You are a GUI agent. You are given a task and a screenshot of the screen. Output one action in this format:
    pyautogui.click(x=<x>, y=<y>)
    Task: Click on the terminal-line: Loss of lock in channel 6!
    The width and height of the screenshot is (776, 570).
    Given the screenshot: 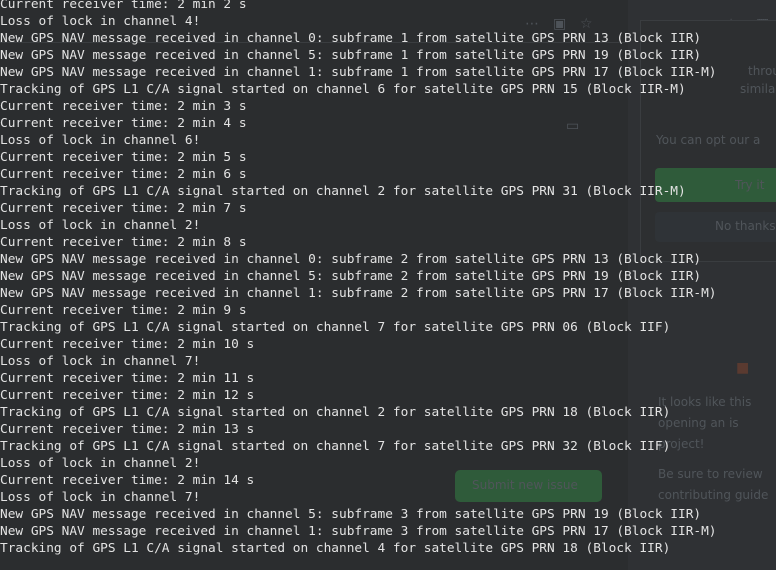 What is the action you would take?
    pyautogui.click(x=100, y=140)
    